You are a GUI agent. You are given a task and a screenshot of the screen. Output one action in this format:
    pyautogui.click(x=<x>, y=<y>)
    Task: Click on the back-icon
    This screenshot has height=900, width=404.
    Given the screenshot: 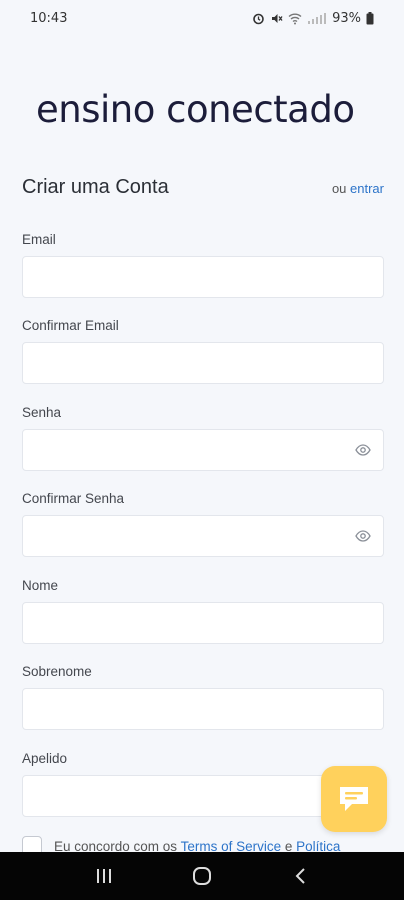 What is the action you would take?
    pyautogui.click(x=300, y=876)
    